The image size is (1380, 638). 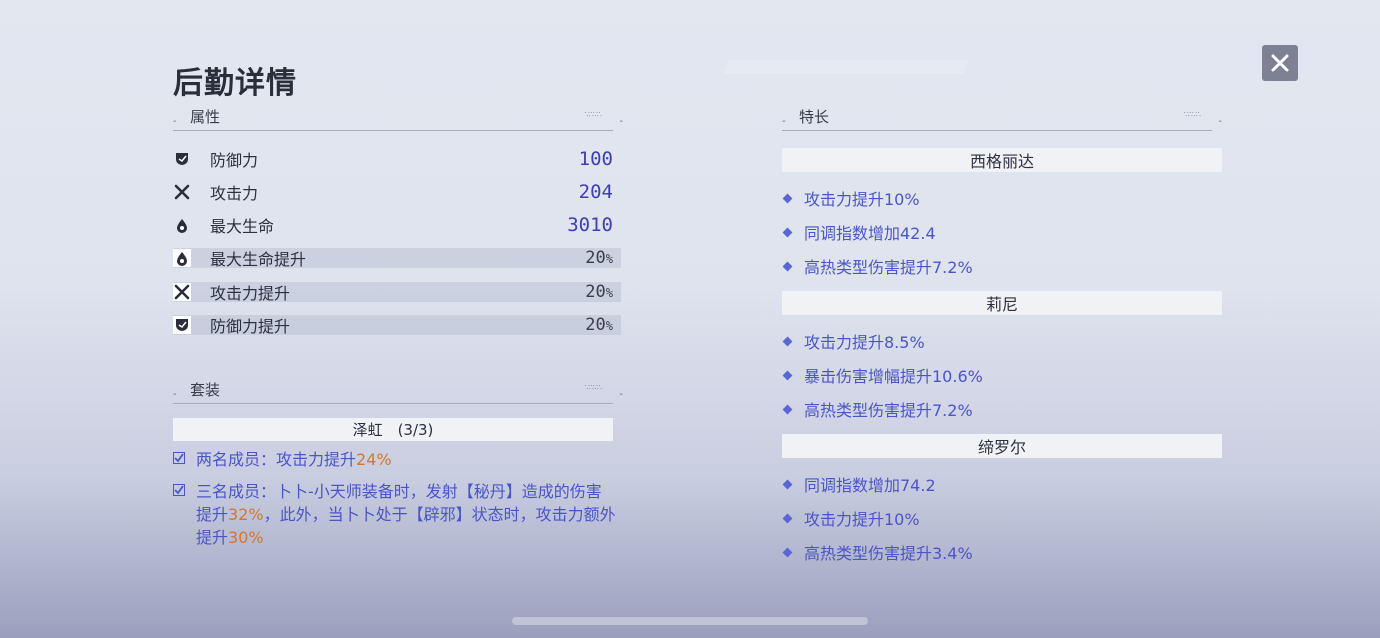 I want to click on set-effect-2: 两名成员：攻击力提升24%, so click(x=393, y=459).